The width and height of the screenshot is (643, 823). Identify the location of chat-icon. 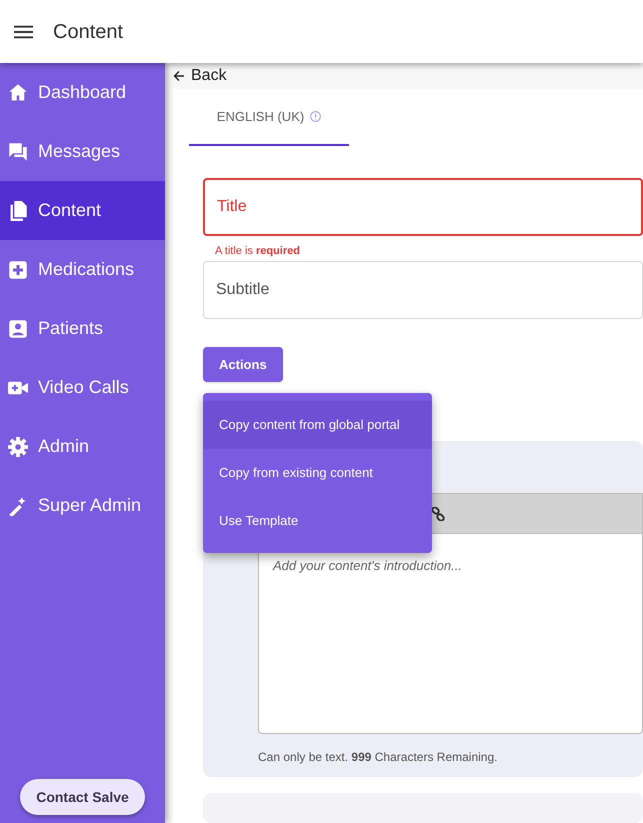
(18, 152).